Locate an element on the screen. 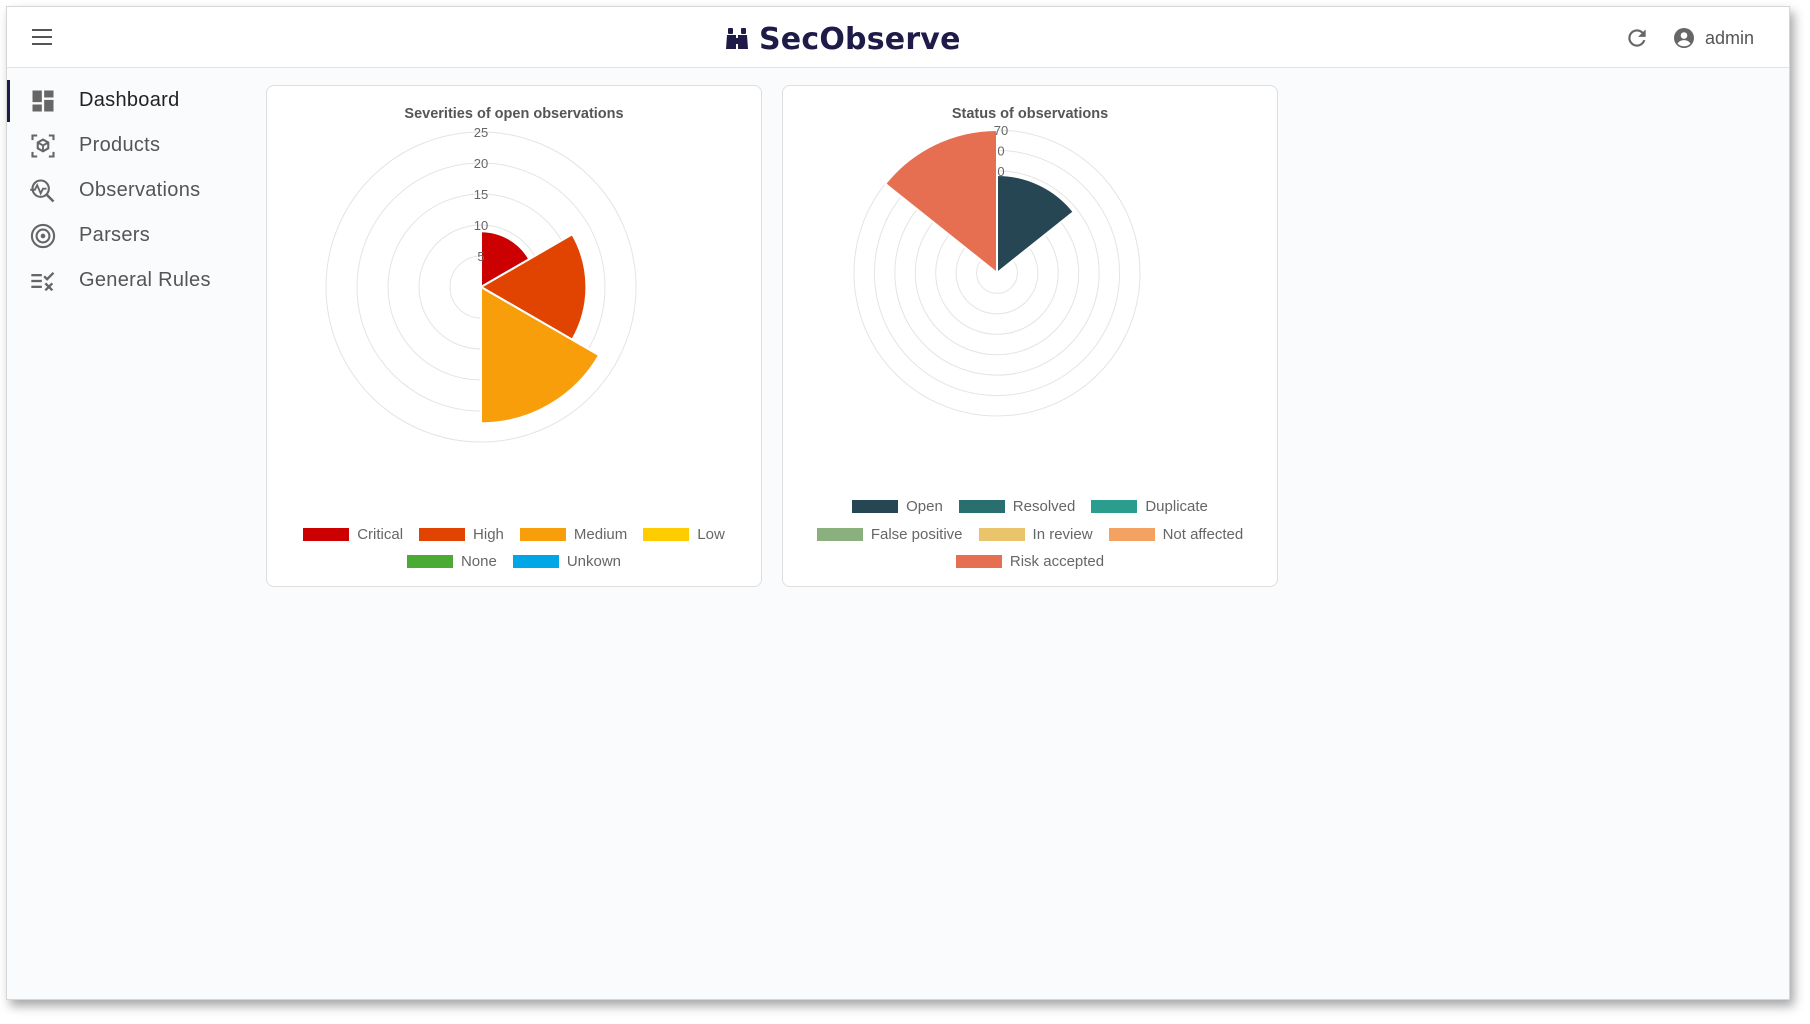 This screenshot has width=1810, height=1024. chart-legend-row-2: False positive In review Not affected is located at coordinates (1030, 534).